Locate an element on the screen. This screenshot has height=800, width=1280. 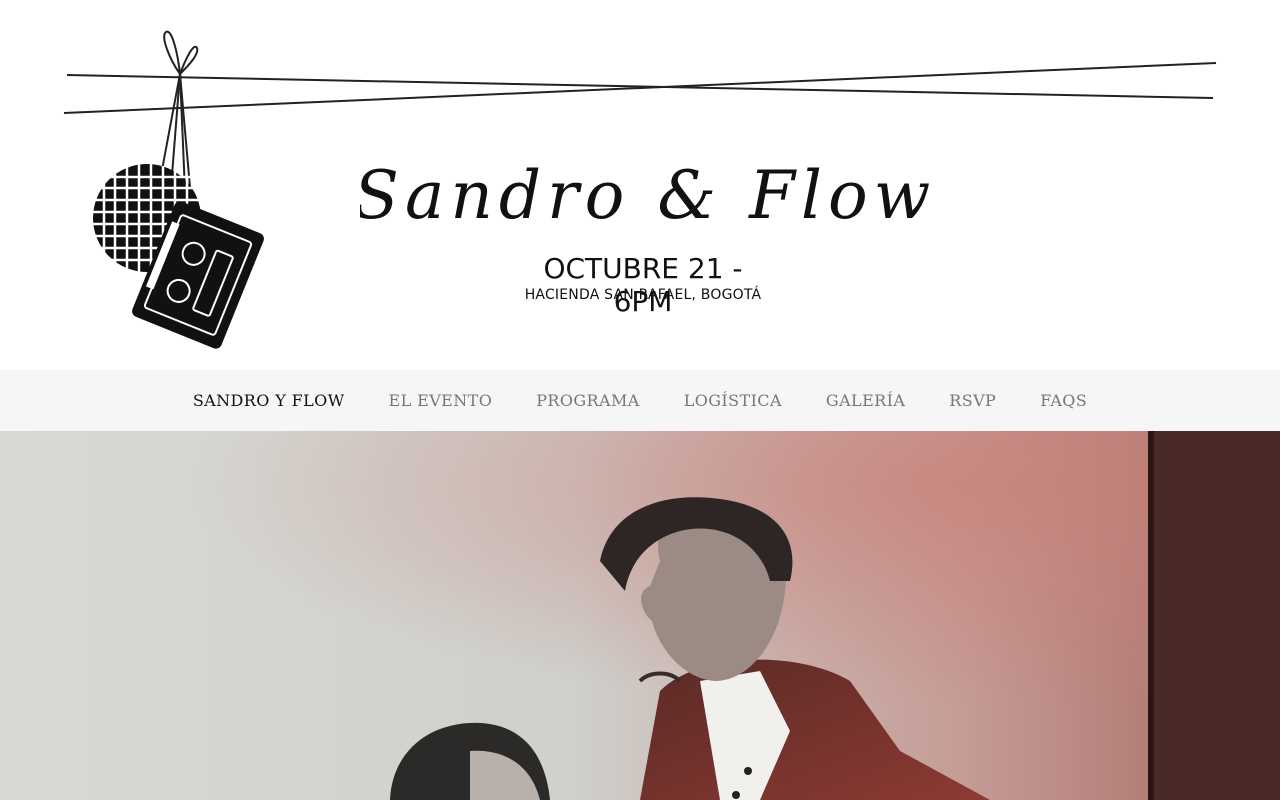
couple-title-text: Sandro & Flow is located at coordinates (645, 195).